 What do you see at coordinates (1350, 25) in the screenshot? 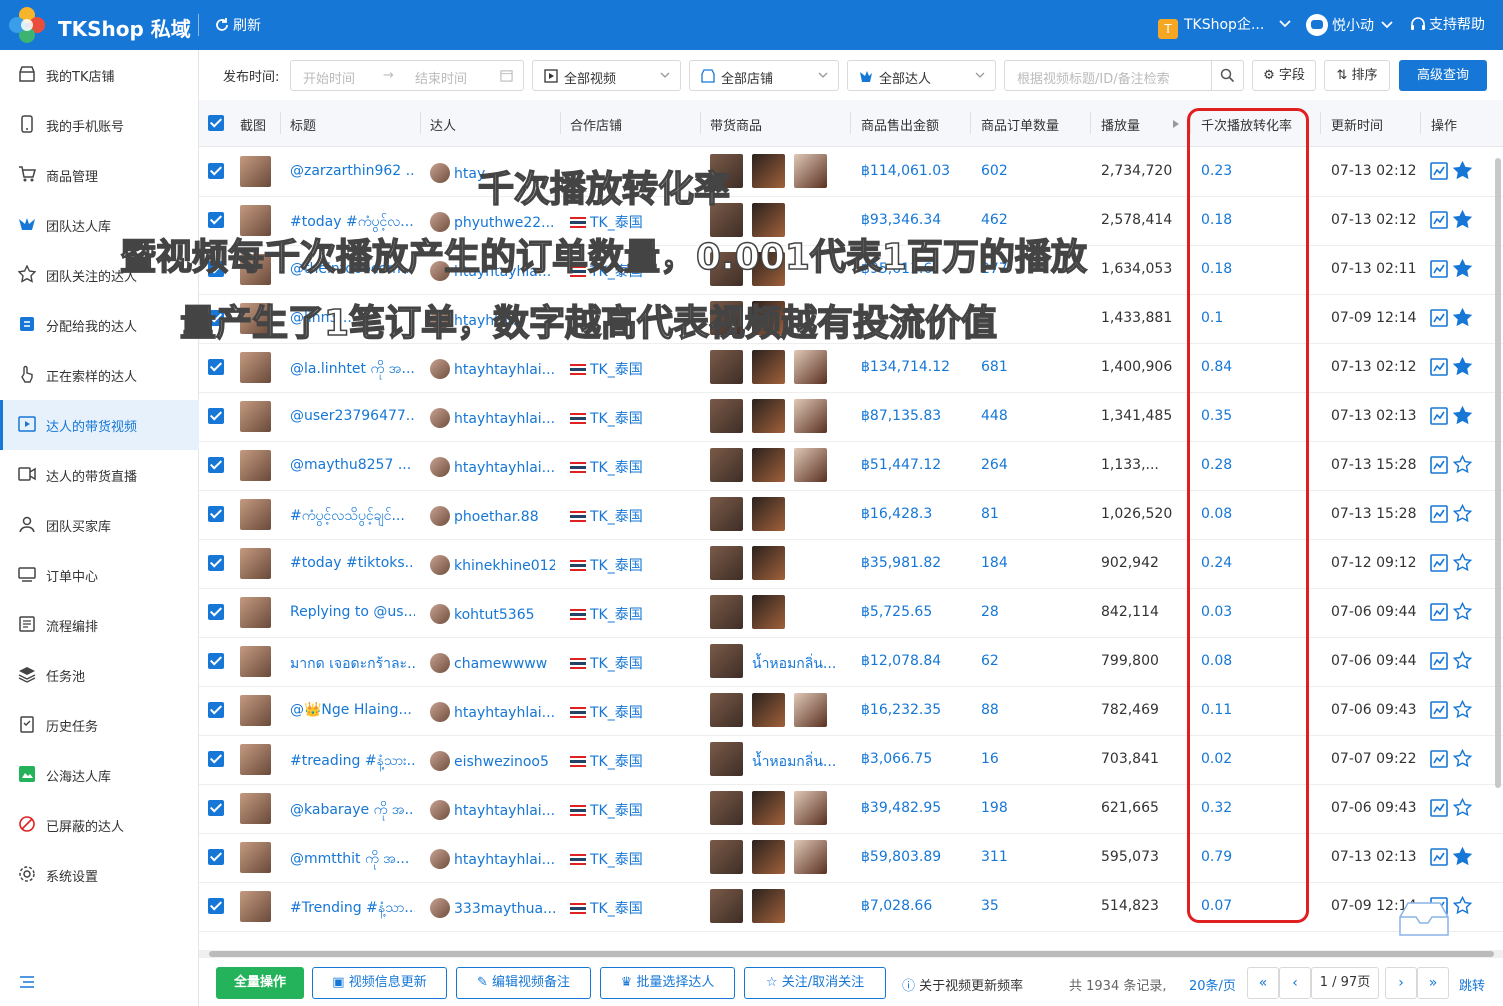
I see `user-menu: 悦小动` at bounding box center [1350, 25].